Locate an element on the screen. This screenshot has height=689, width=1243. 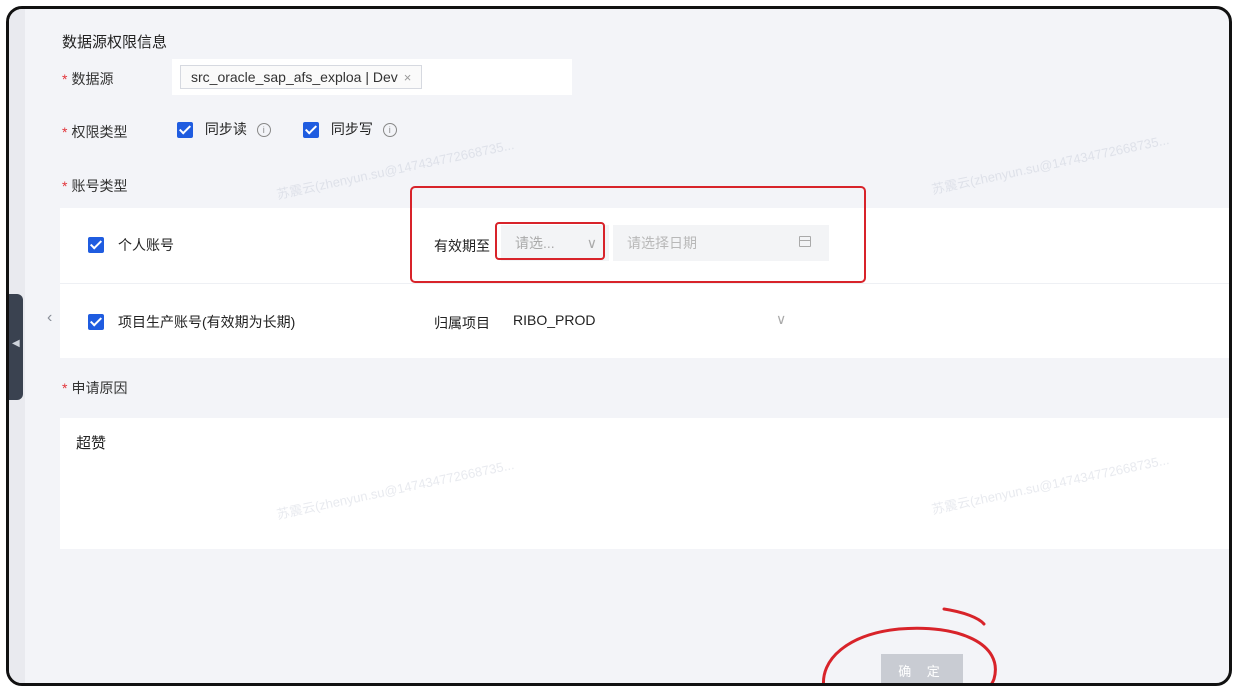
datasource-tag: src_oracle_sap_afs_exploa | Dev × is located at coordinates (301, 77).